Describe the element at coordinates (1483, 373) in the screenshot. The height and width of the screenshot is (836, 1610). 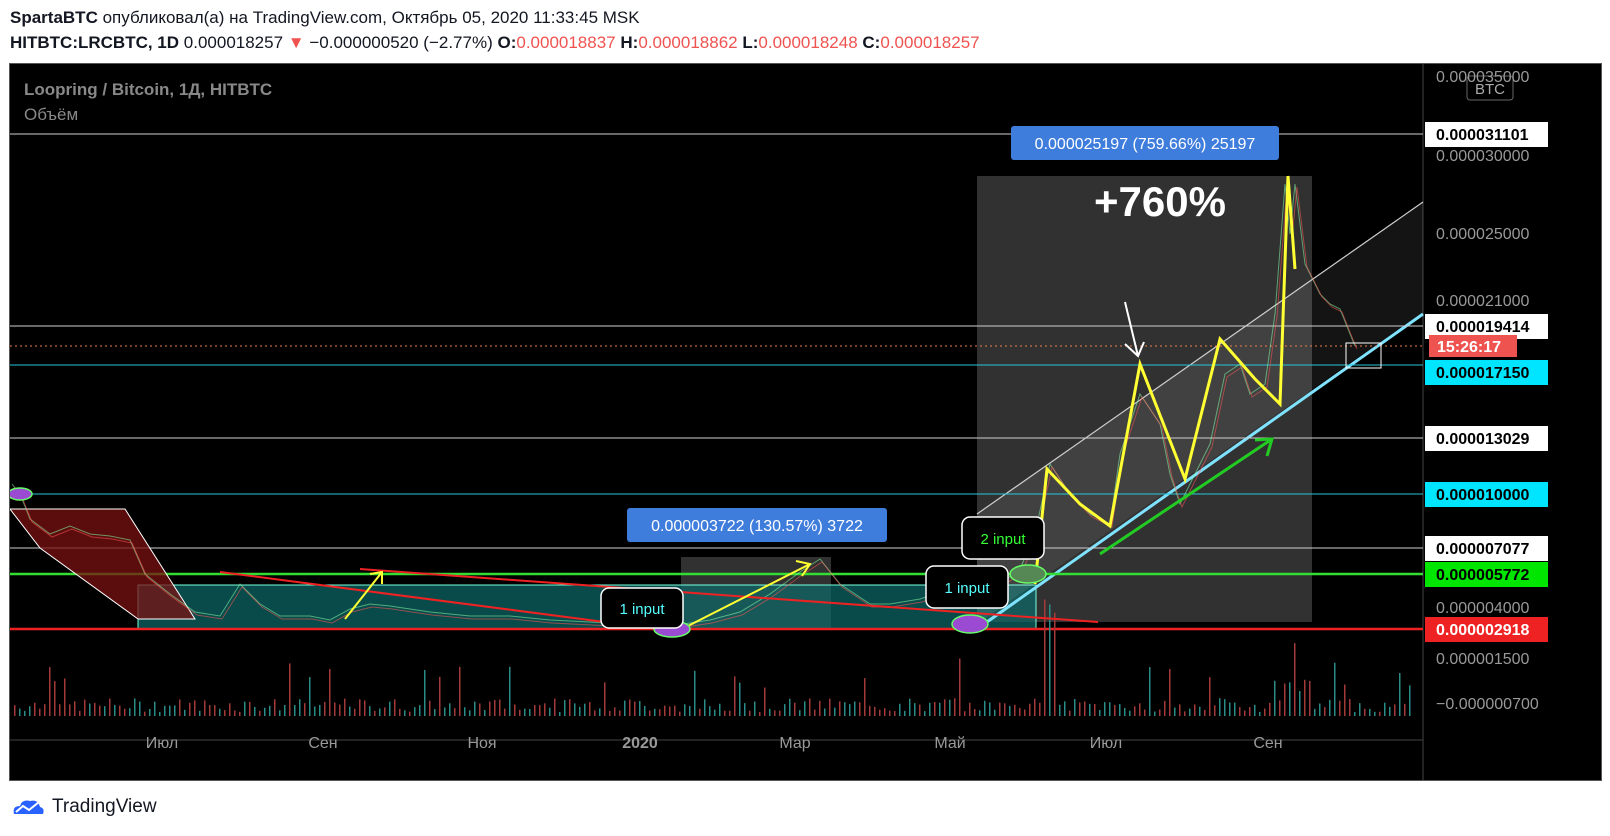
I see `price-label: 0.000017150` at that location.